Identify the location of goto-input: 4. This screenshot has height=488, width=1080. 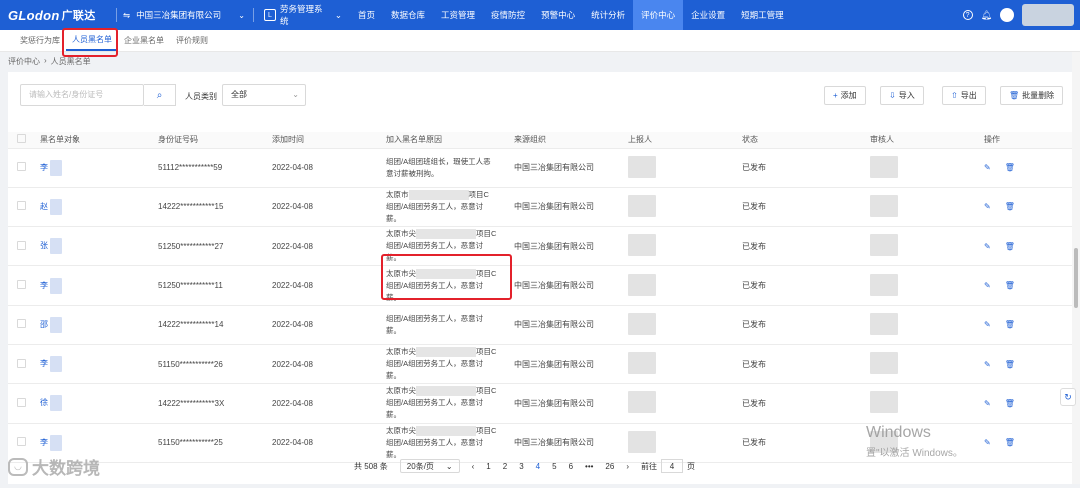
(672, 466).